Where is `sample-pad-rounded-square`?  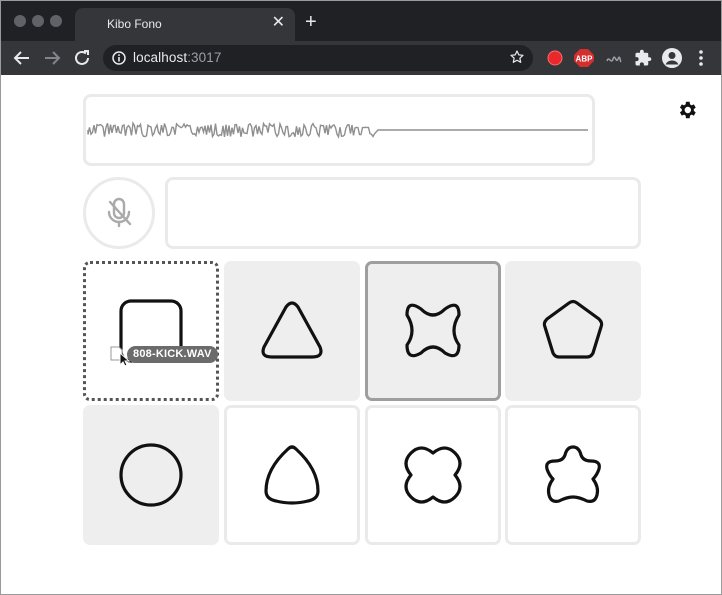 sample-pad-rounded-square is located at coordinates (151, 331).